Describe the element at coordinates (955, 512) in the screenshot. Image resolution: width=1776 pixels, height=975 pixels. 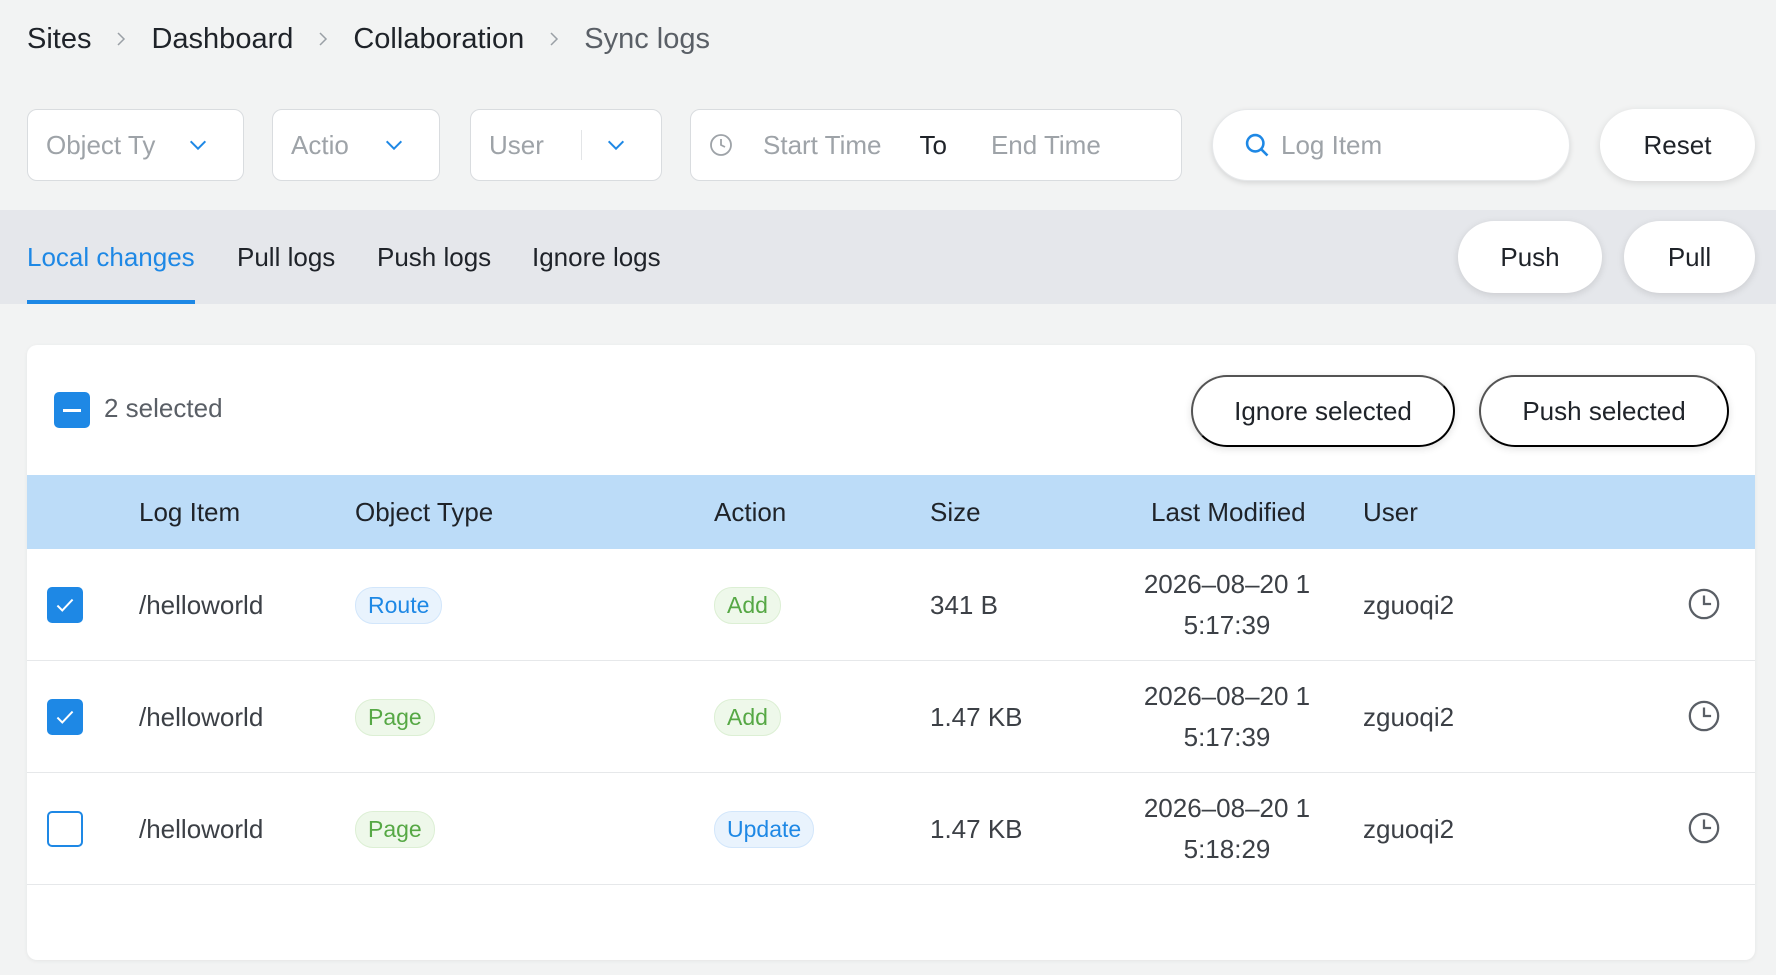
I see `header-size: Size` at that location.